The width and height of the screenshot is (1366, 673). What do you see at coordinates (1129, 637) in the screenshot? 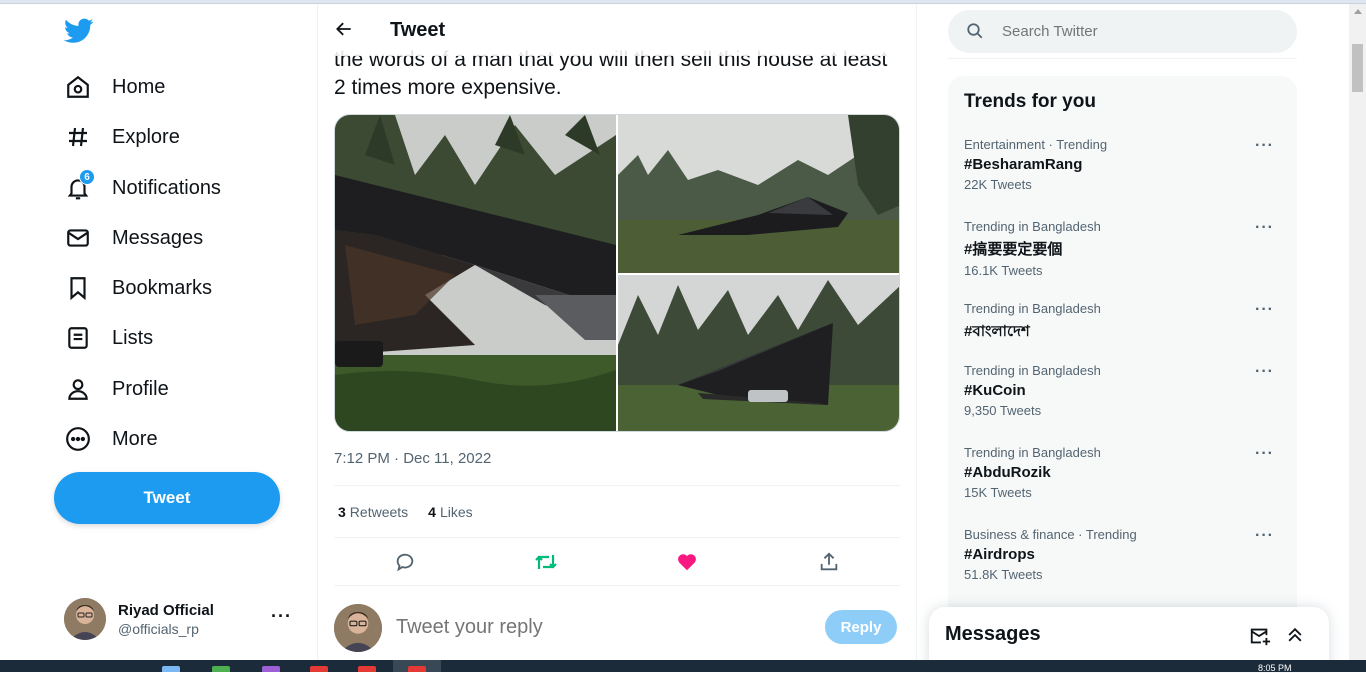
I see `messages-drawer: Messages` at bounding box center [1129, 637].